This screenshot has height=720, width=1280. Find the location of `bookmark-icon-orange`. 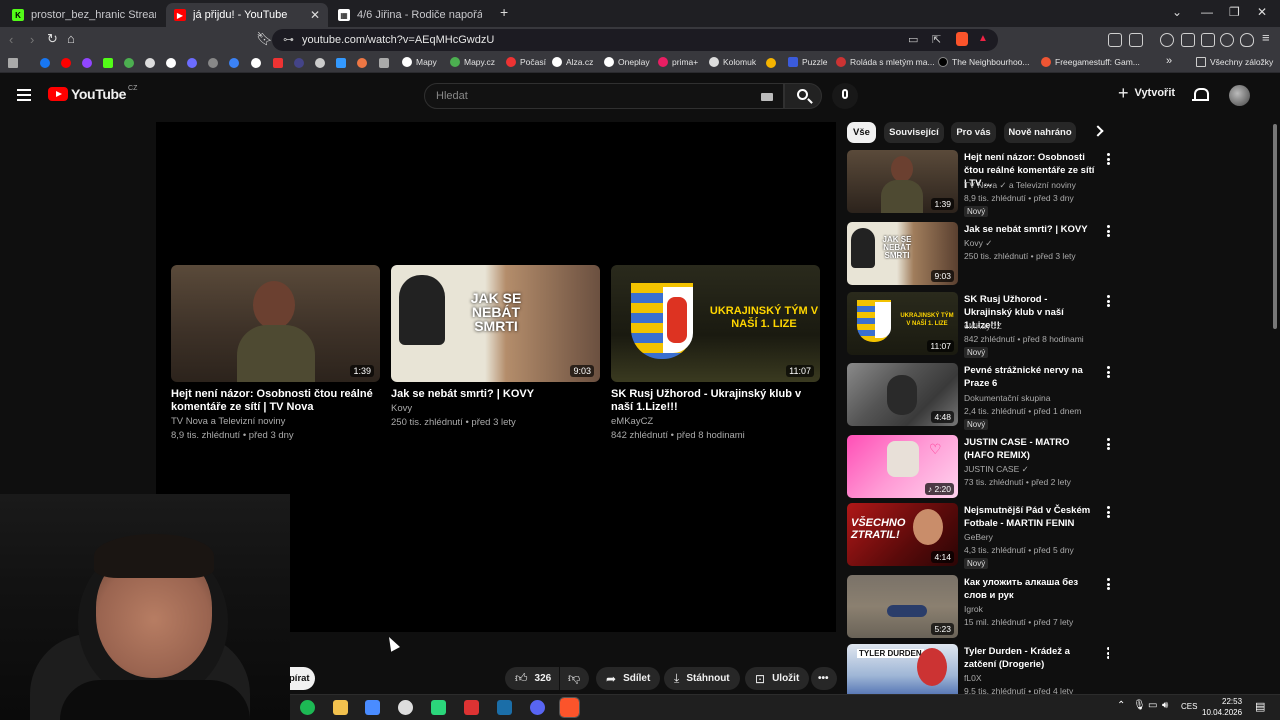

bookmark-icon-orange is located at coordinates (362, 63).